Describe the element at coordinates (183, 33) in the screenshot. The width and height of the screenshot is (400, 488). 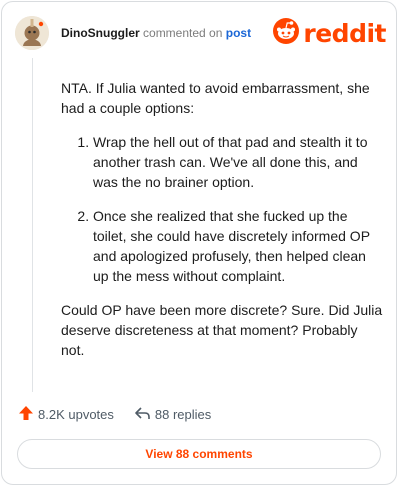
I see `byline-verb: commented on` at that location.